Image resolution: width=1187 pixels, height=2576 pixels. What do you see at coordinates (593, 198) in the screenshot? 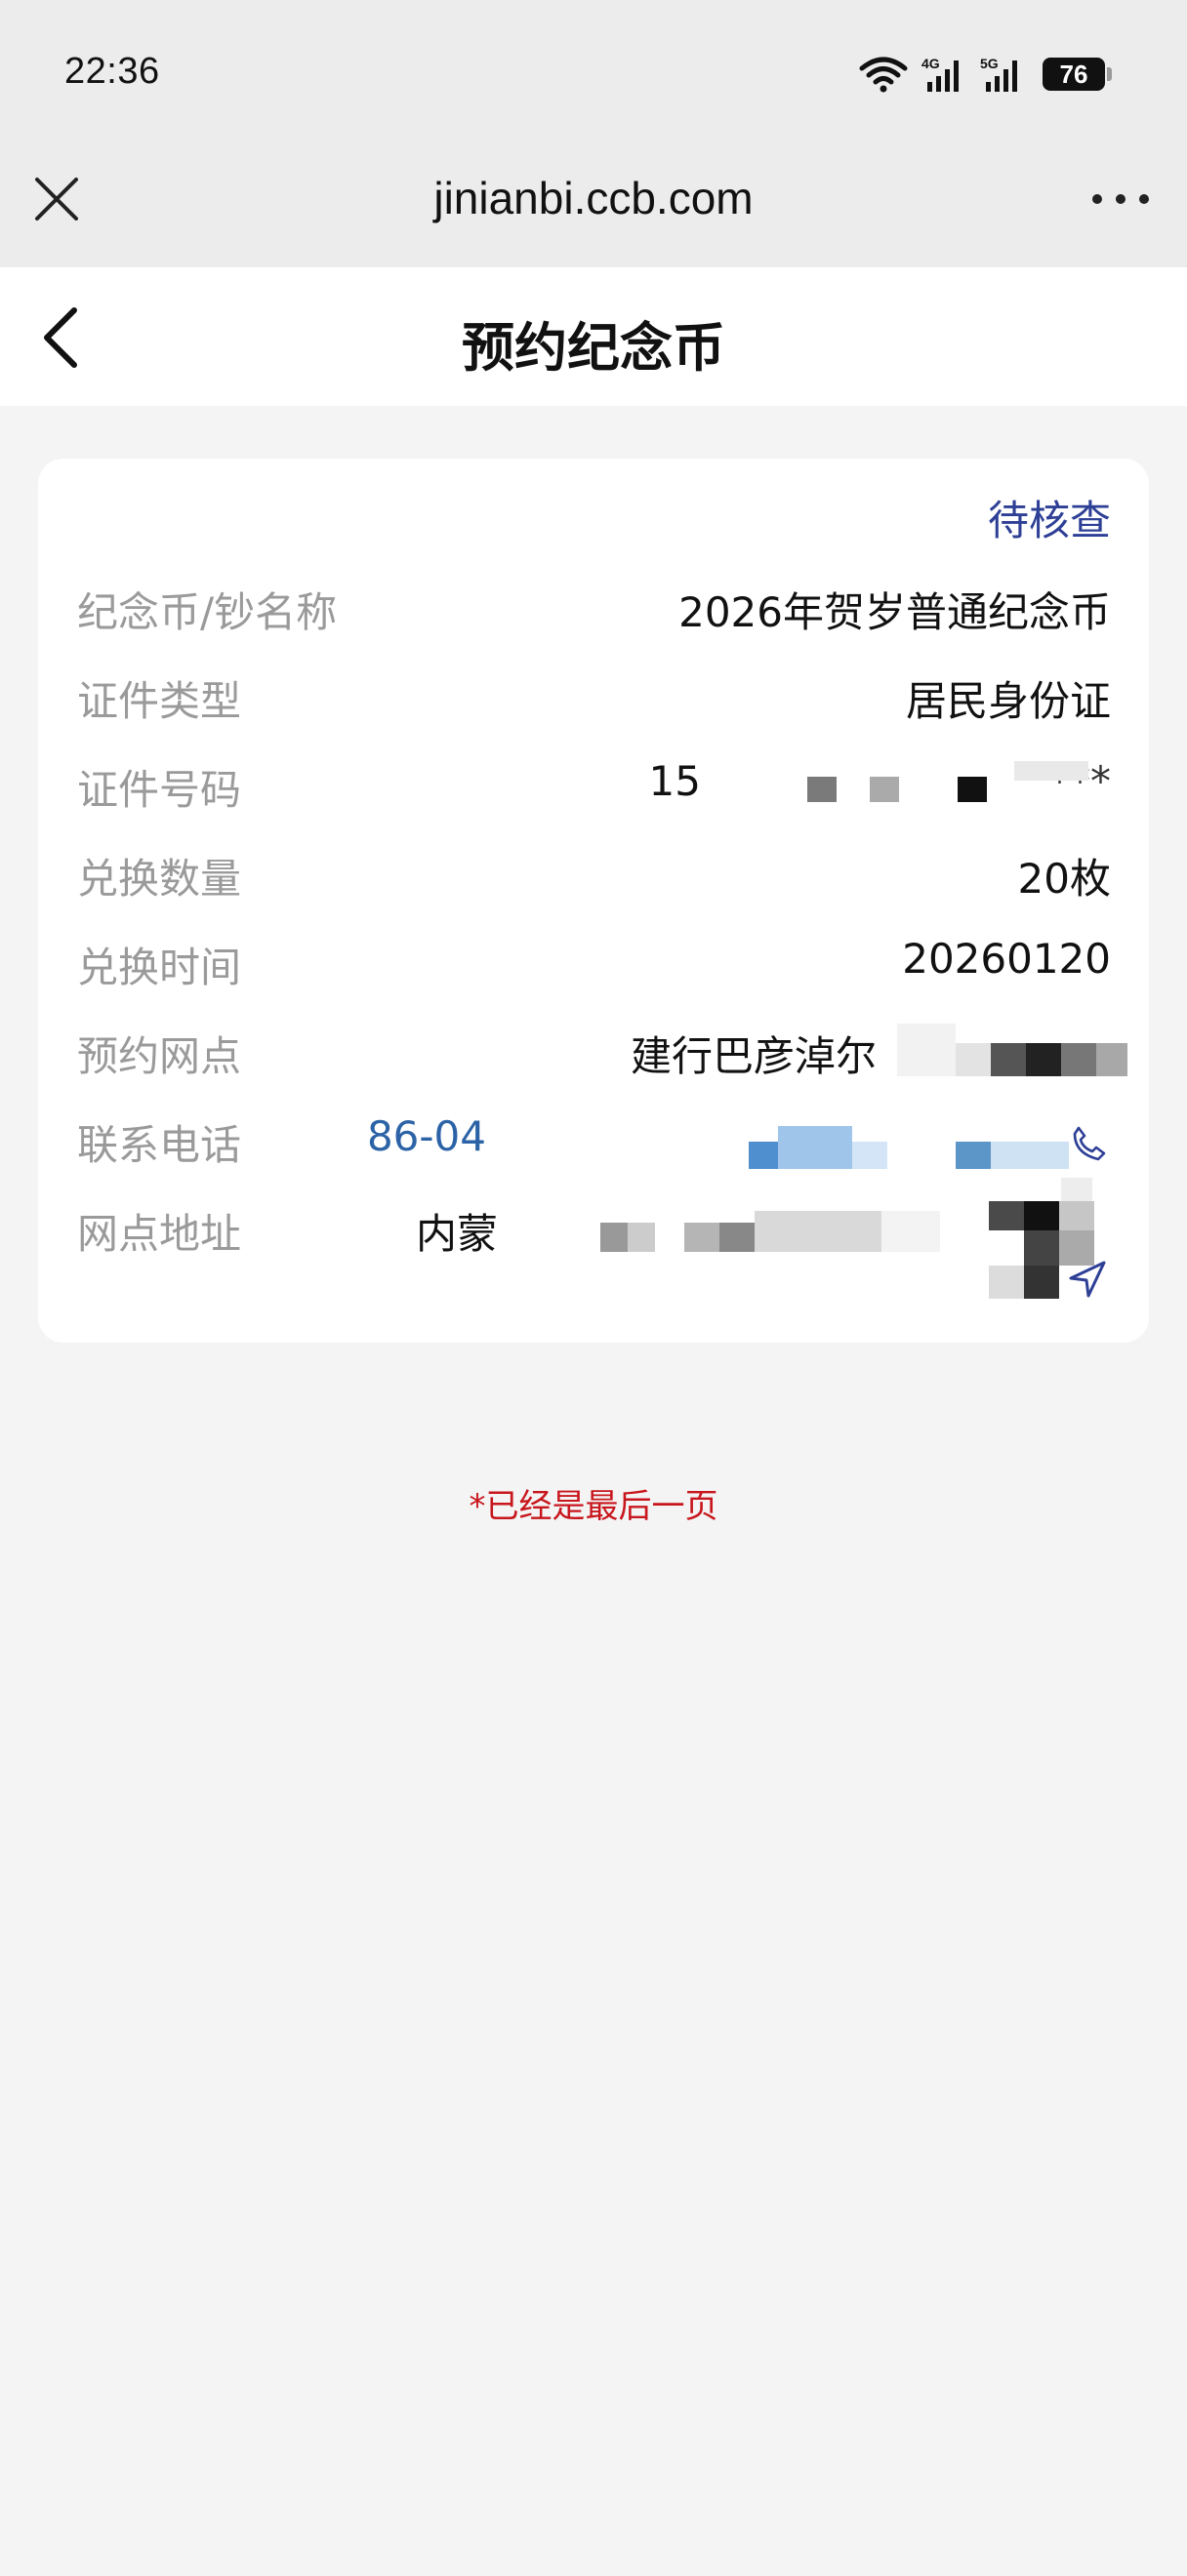
I see `browser-url: jinianbi.ccb.com` at bounding box center [593, 198].